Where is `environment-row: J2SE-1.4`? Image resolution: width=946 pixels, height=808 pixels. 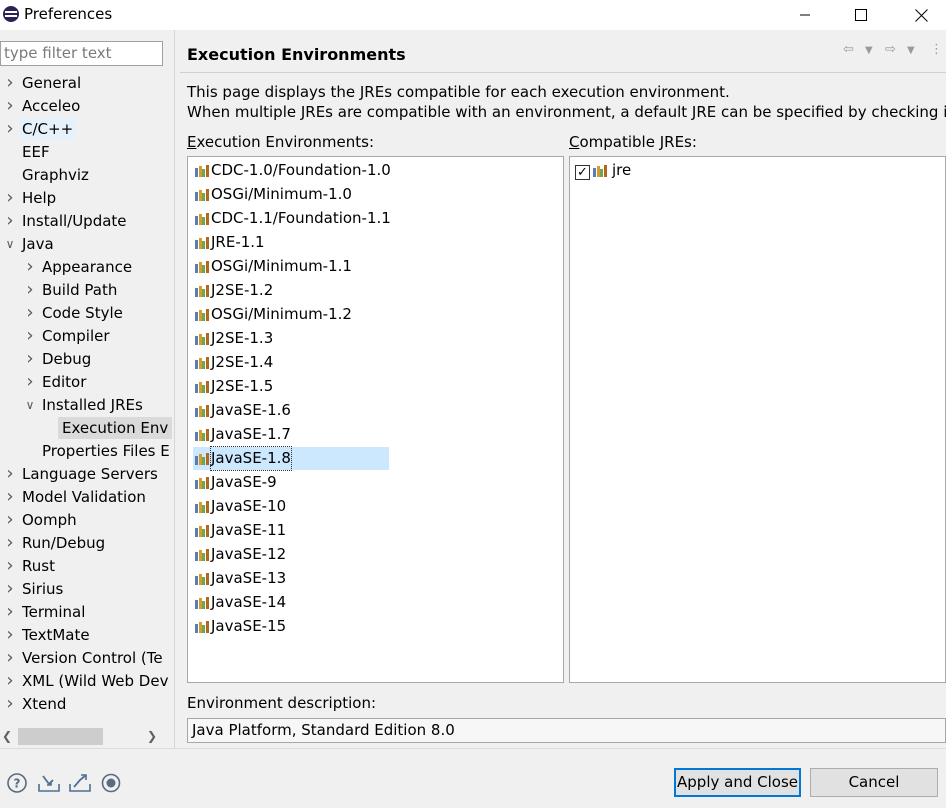 environment-row: J2SE-1.4 is located at coordinates (291, 362).